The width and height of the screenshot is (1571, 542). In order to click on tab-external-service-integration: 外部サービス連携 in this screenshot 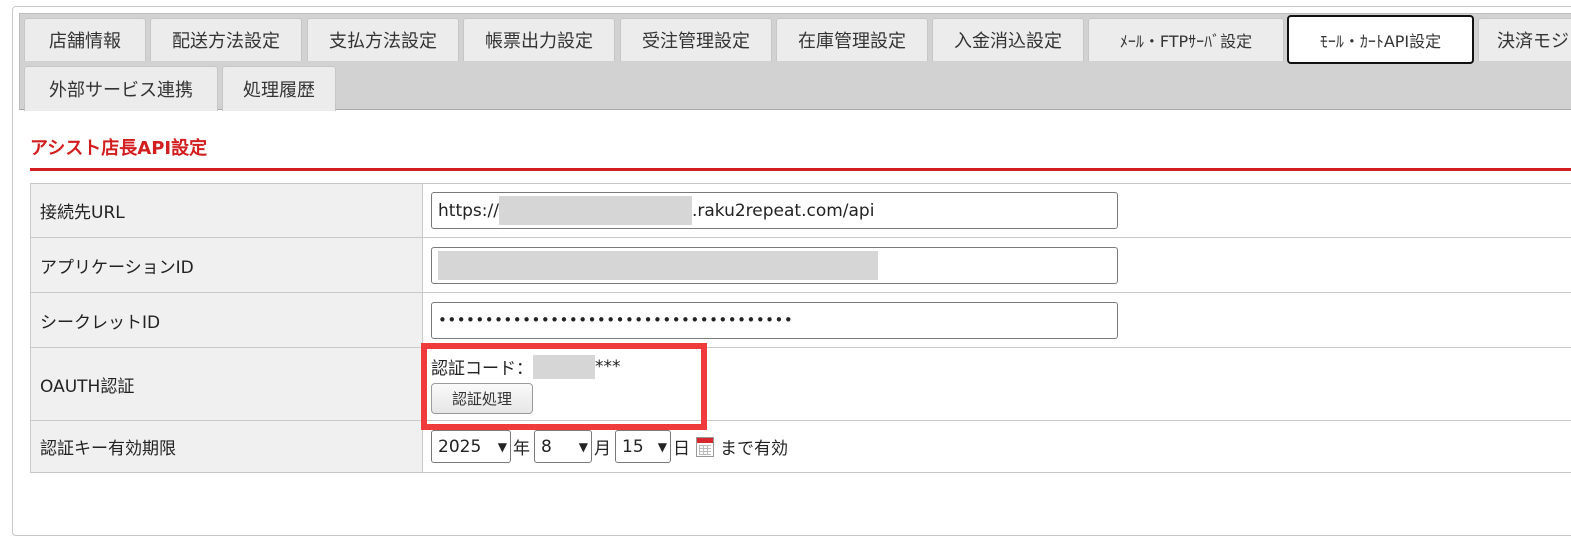, I will do `click(121, 88)`.